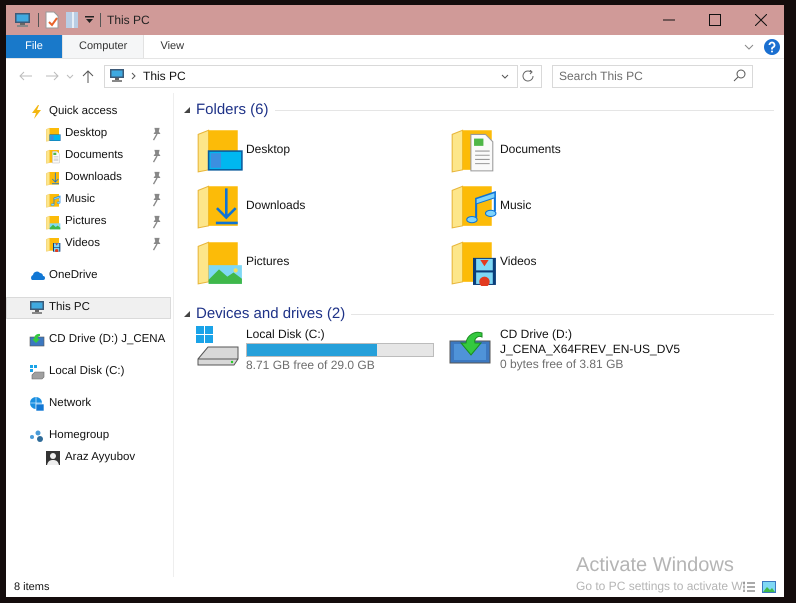  Describe the element at coordinates (739, 75) in the screenshot. I see `search-icon` at that location.